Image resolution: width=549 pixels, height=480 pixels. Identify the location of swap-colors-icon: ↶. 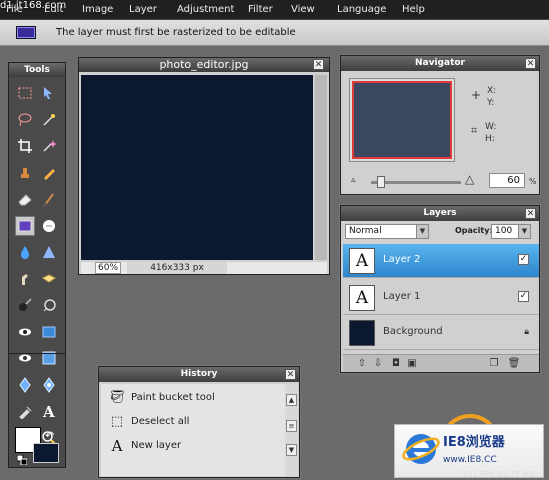
(49, 435).